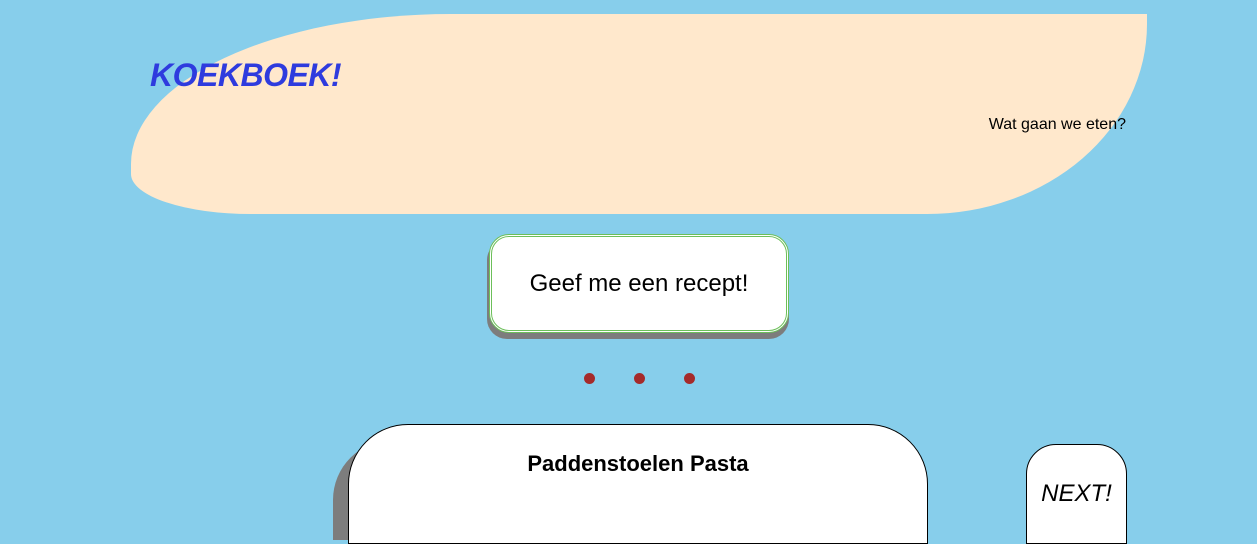 Image resolution: width=1257 pixels, height=544 pixels. I want to click on next-button: NEXT!, so click(1076, 494).